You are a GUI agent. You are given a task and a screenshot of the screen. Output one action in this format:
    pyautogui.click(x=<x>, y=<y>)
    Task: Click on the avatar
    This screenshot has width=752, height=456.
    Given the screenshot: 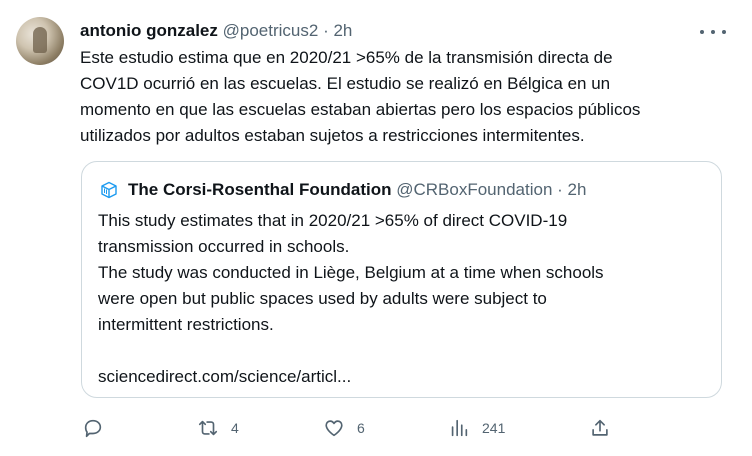 What is the action you would take?
    pyautogui.click(x=40, y=41)
    